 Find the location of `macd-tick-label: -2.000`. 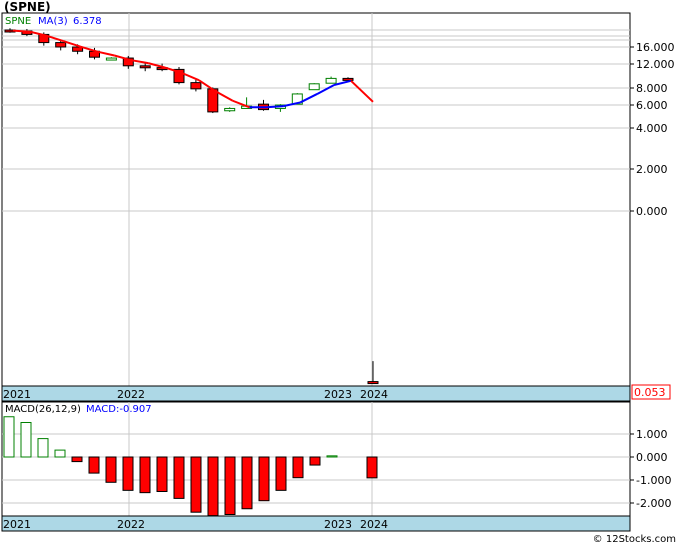

macd-tick-label: -2.000 is located at coordinates (653, 503).